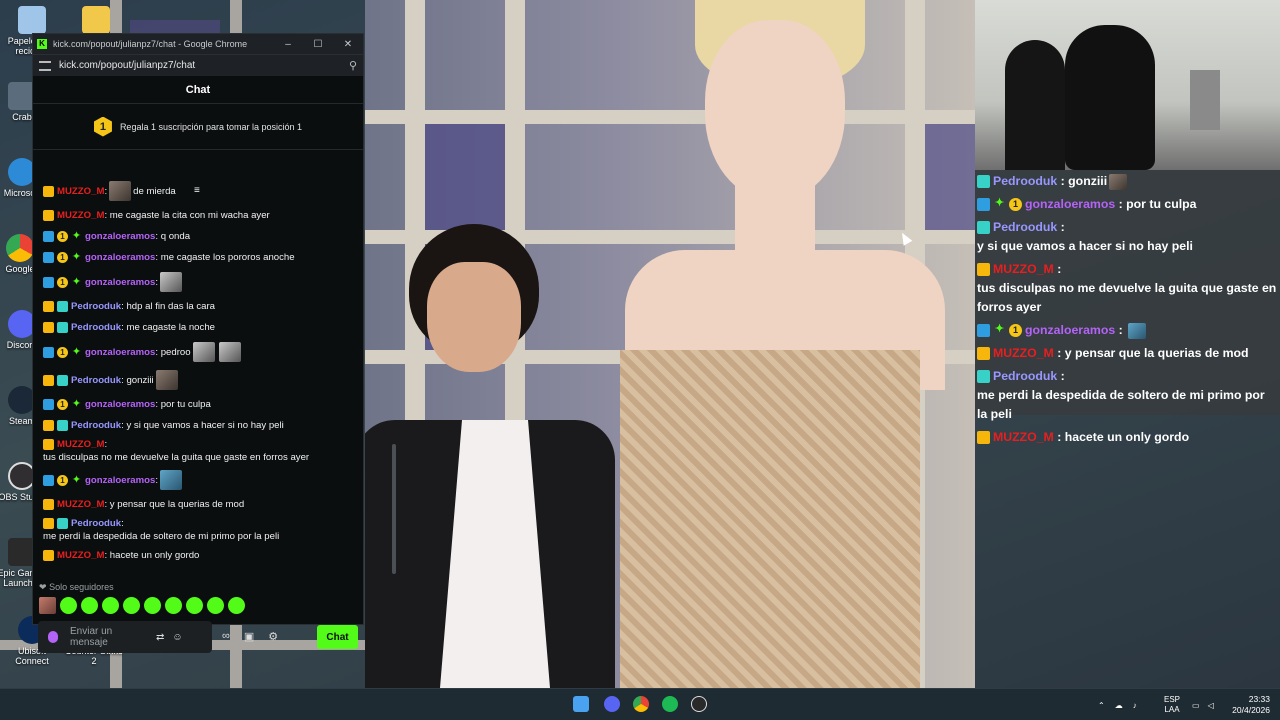 The height and width of the screenshot is (720, 1280). I want to click on chat-scrollbar, so click(394, 509).